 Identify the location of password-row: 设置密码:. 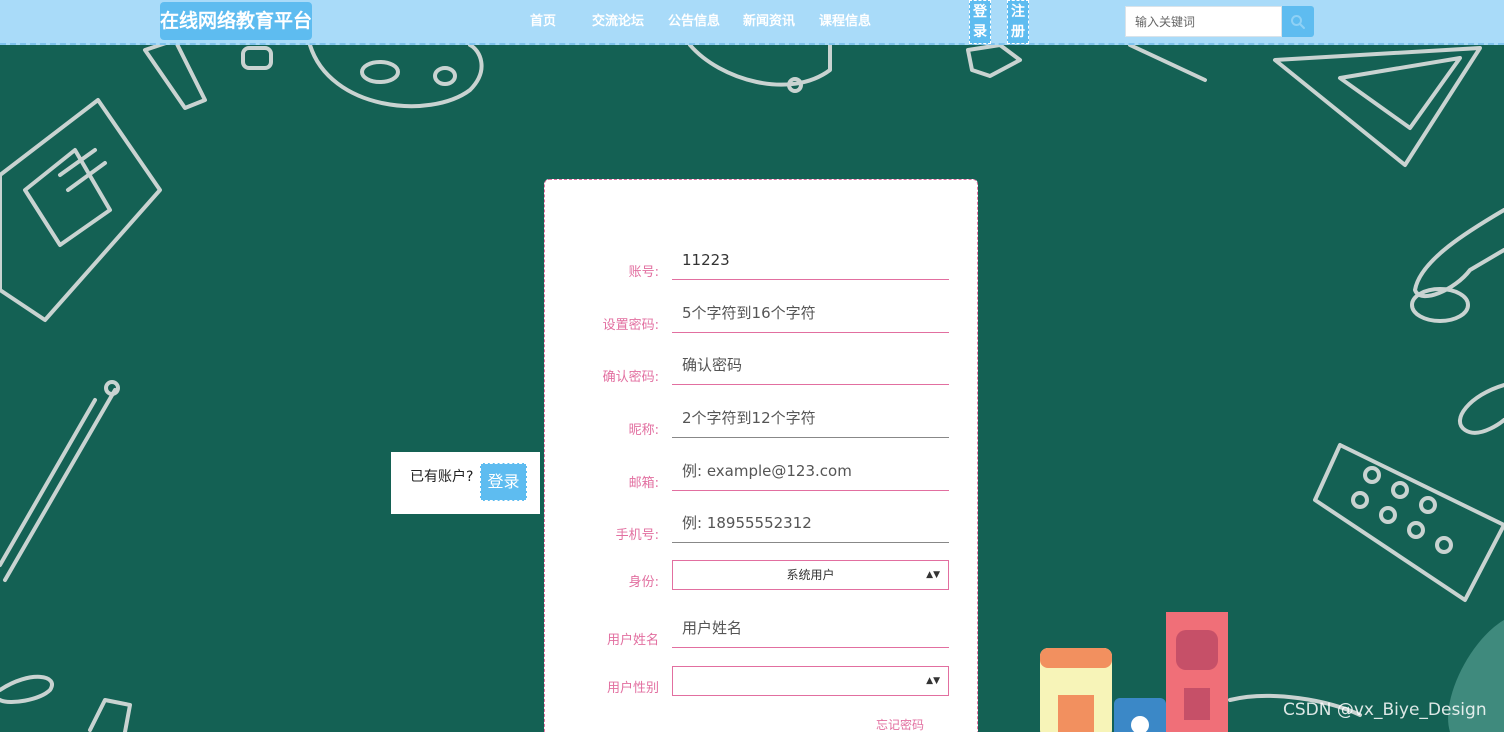
(762, 313).